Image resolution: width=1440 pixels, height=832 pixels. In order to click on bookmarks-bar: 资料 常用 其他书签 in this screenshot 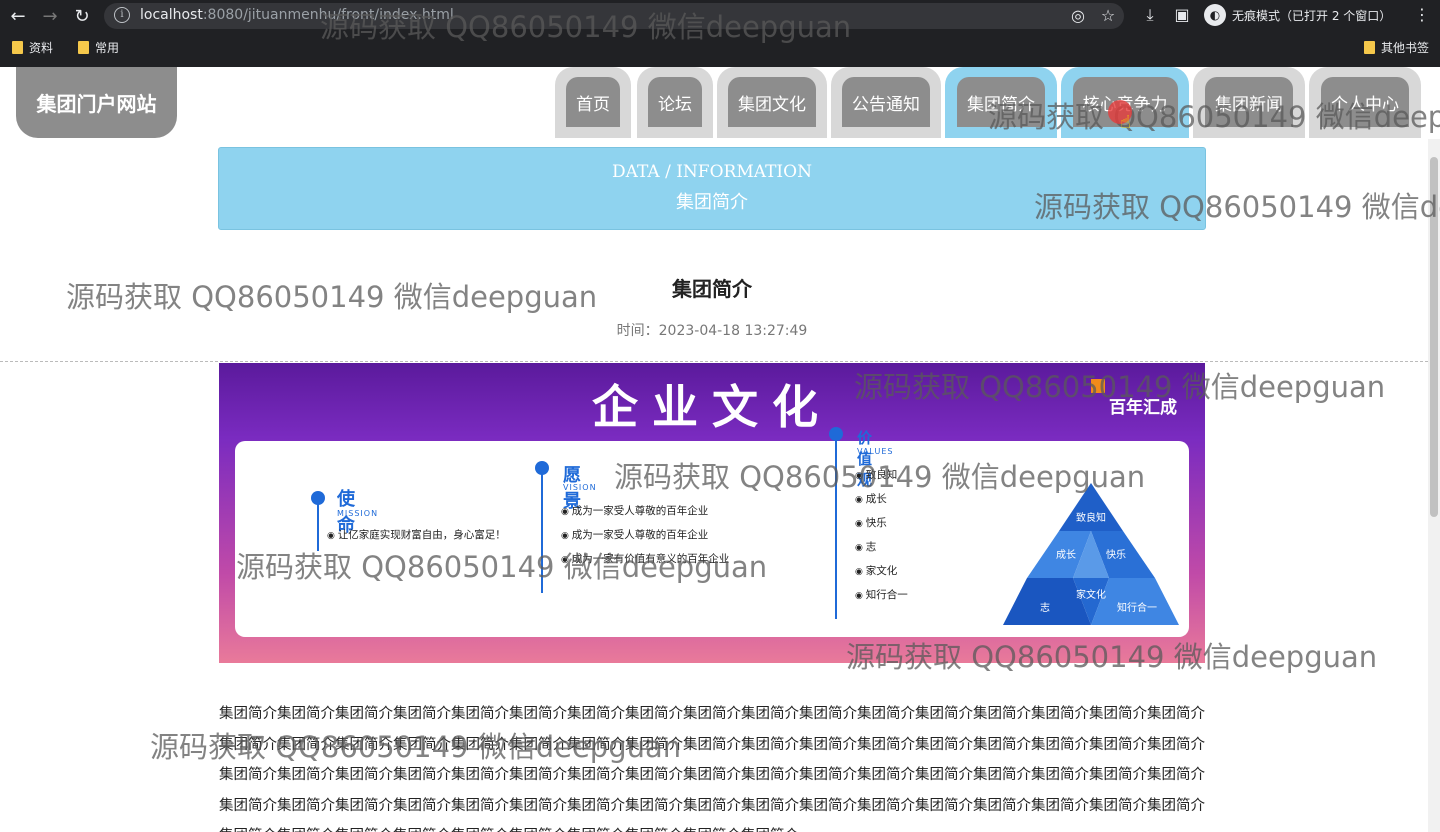, I will do `click(720, 48)`.